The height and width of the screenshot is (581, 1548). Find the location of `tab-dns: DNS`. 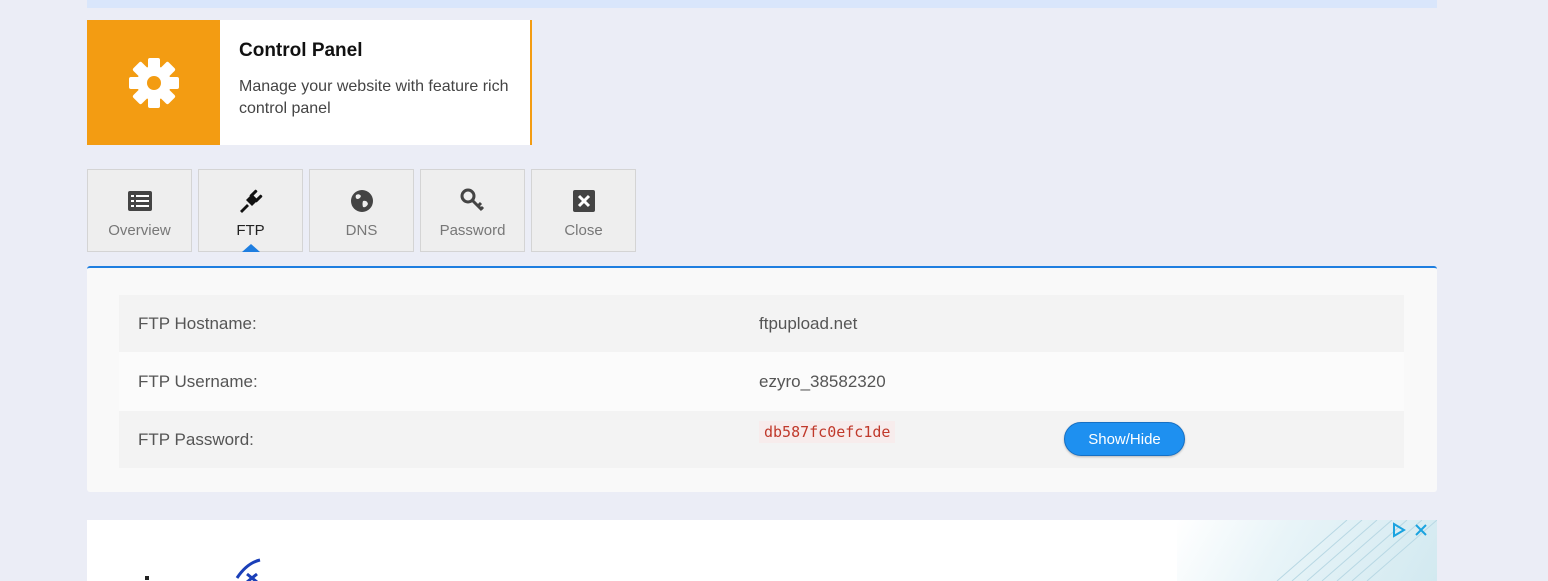

tab-dns: DNS is located at coordinates (361, 210).